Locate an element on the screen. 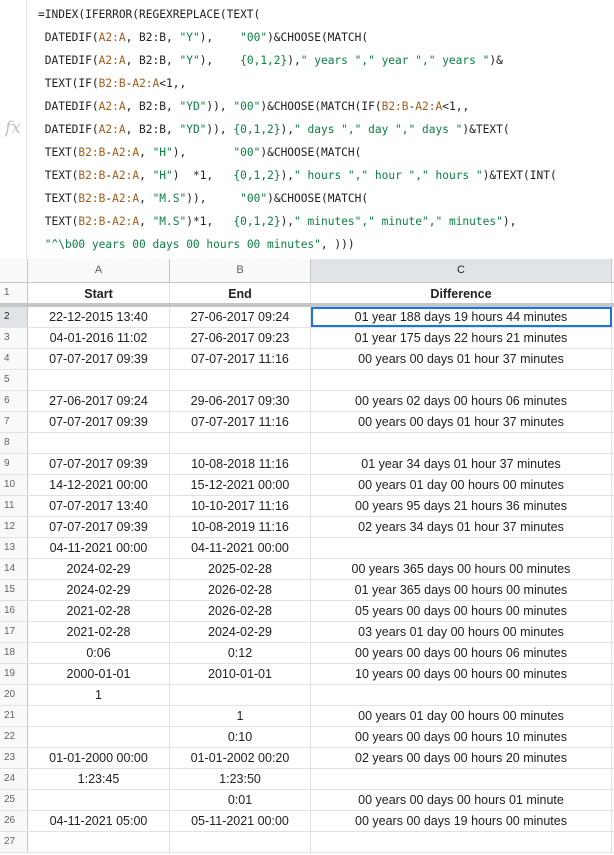 This screenshot has width=614, height=855. cell-c: 00 years 00 days 00 hours 01 minute is located at coordinates (461, 800).